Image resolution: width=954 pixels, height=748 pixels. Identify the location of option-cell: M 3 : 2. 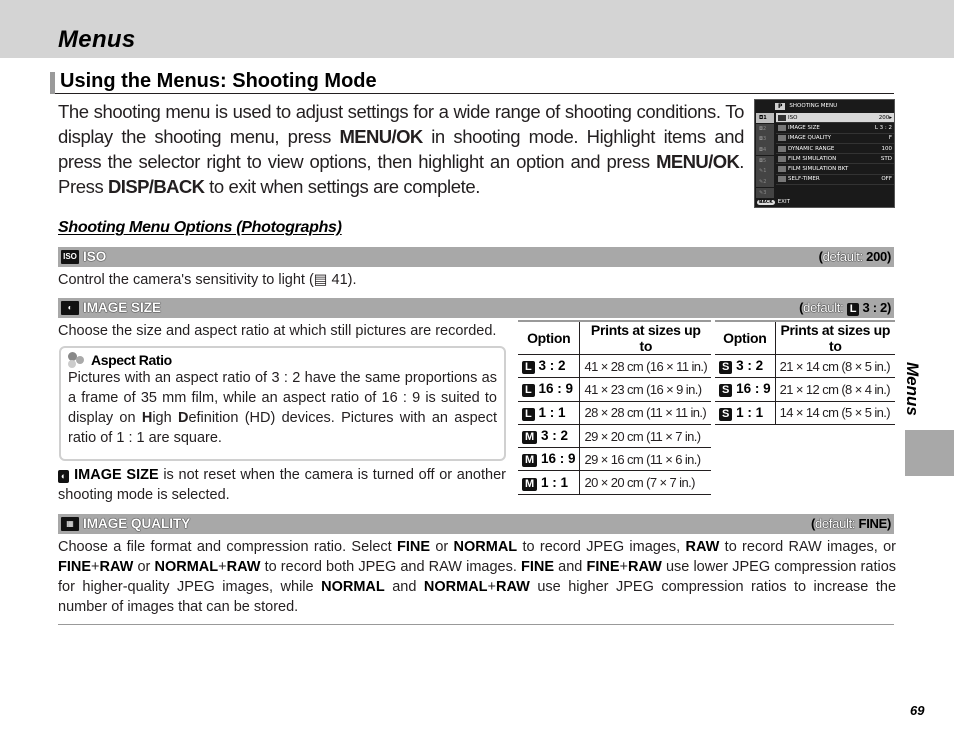
(549, 436).